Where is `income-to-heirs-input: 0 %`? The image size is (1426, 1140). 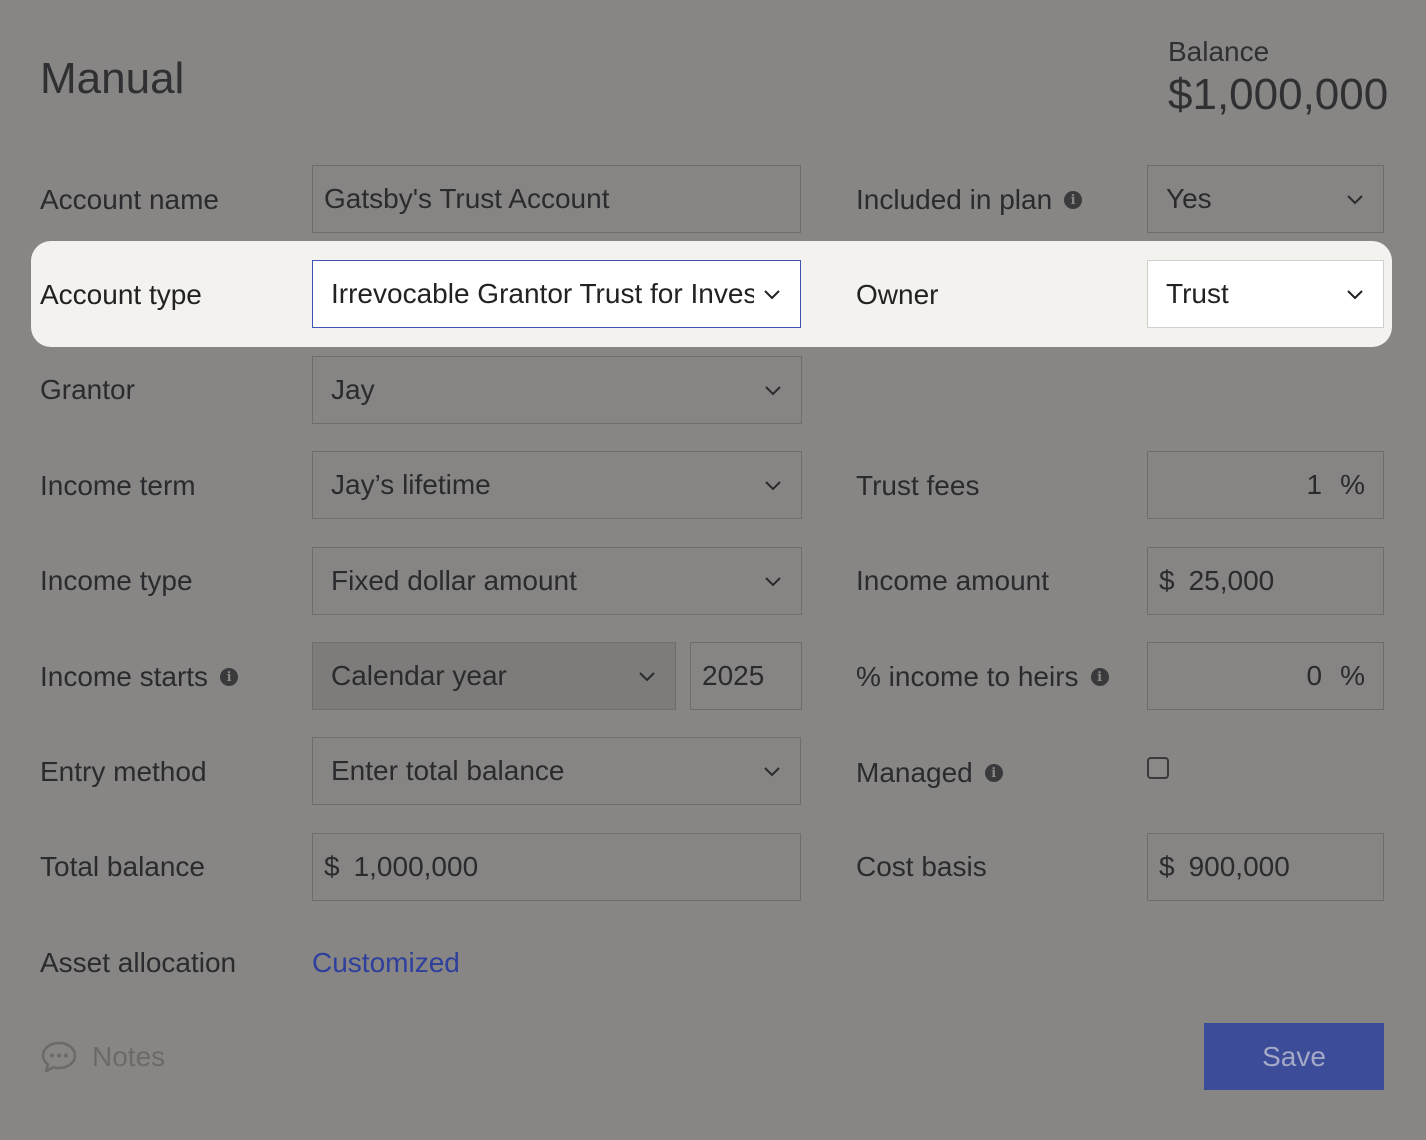
income-to-heirs-input: 0 % is located at coordinates (1265, 676).